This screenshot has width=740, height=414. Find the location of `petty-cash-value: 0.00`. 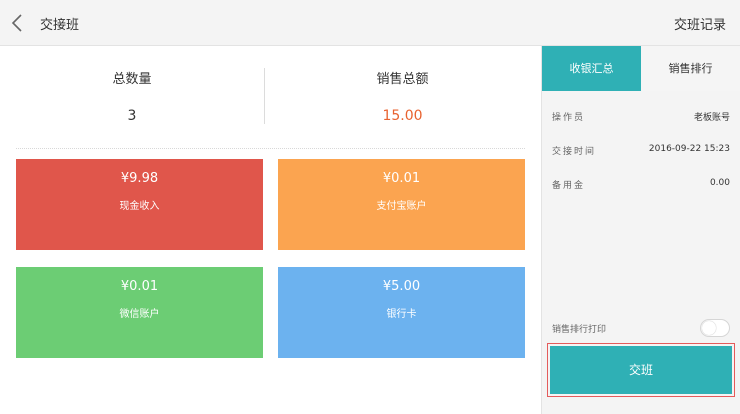

petty-cash-value: 0.00 is located at coordinates (719, 183).